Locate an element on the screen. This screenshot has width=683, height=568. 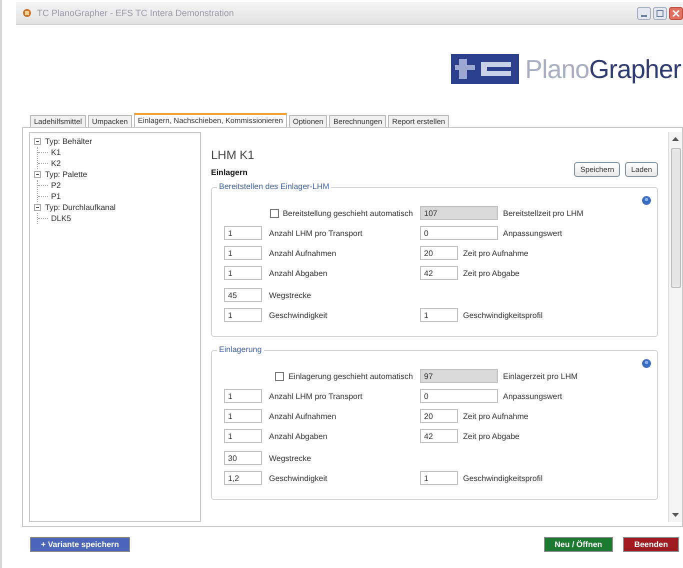
scrollbar is located at coordinates (675, 327).